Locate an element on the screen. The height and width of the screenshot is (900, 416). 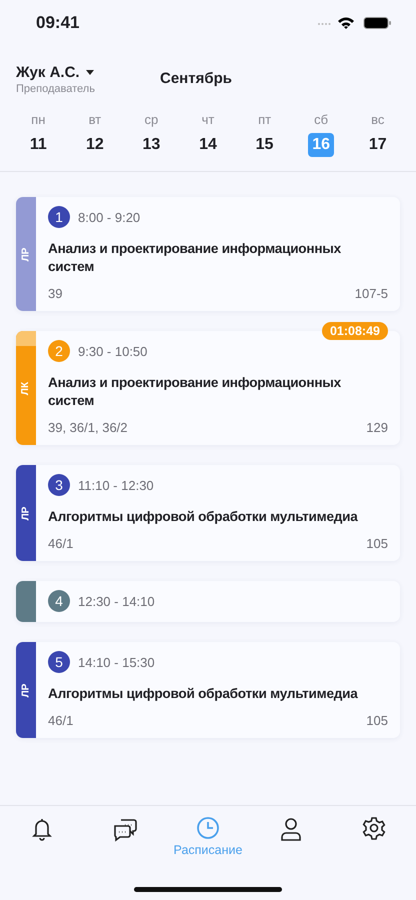
break-card: 4 12:30 - 14:10 is located at coordinates (208, 601).